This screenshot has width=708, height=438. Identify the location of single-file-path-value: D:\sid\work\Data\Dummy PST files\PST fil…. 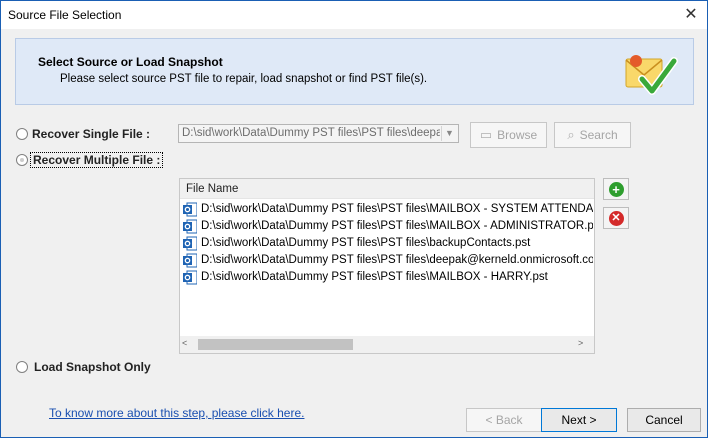
(311, 133).